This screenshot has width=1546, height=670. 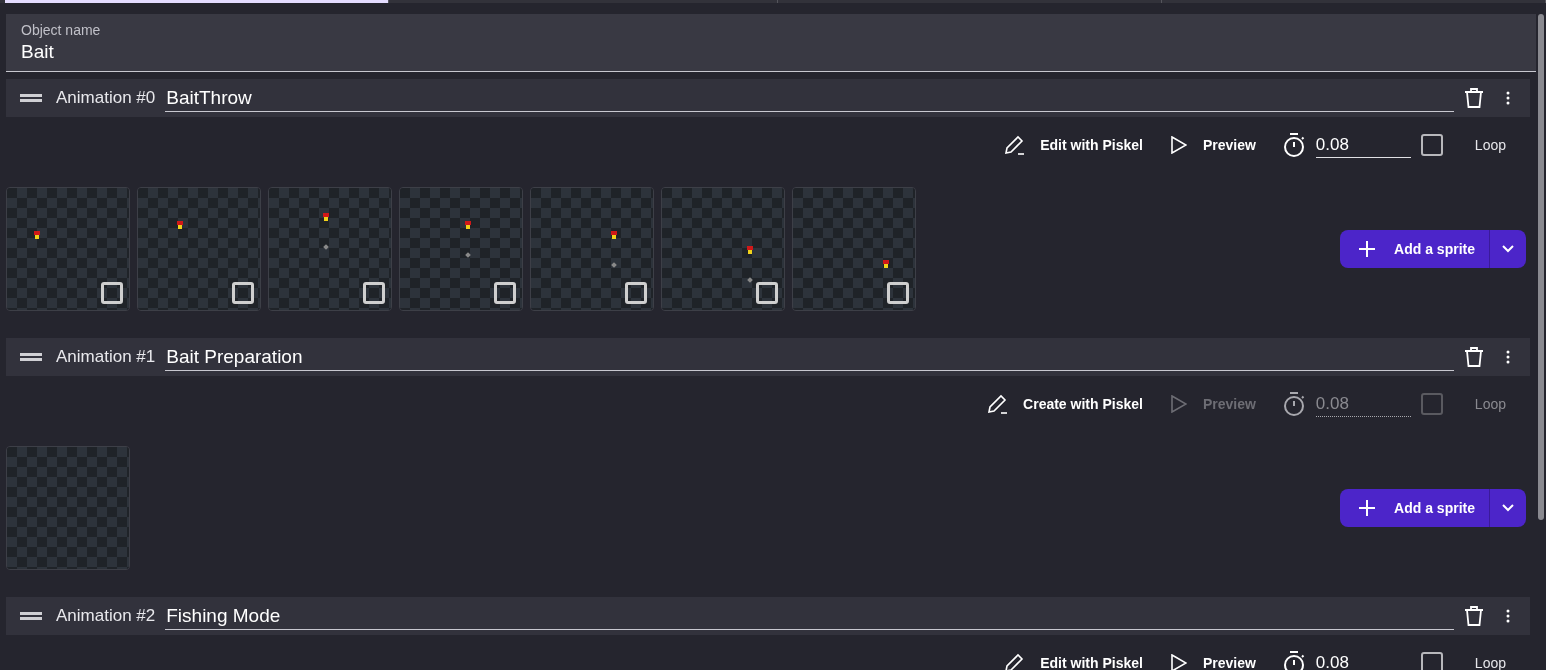 What do you see at coordinates (106, 357) in the screenshot?
I see `animation-label: Animation #1` at bounding box center [106, 357].